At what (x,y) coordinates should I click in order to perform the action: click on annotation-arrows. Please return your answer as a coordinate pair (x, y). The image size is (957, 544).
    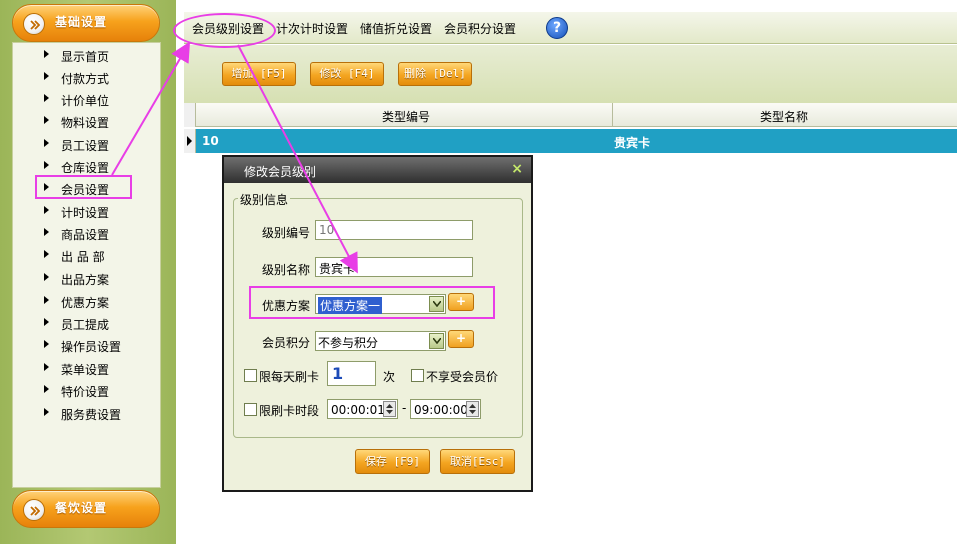
    Looking at the image, I should click on (234, 157).